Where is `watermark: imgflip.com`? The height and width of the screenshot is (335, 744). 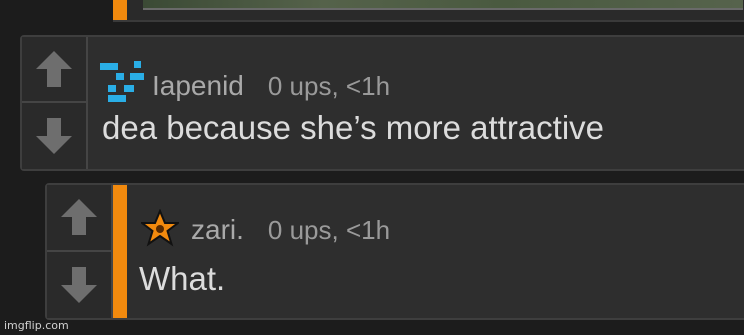 watermark: imgflip.com is located at coordinates (36, 325).